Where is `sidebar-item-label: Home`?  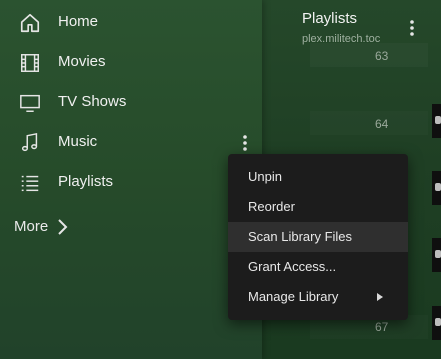
sidebar-item-label: Home is located at coordinates (78, 21).